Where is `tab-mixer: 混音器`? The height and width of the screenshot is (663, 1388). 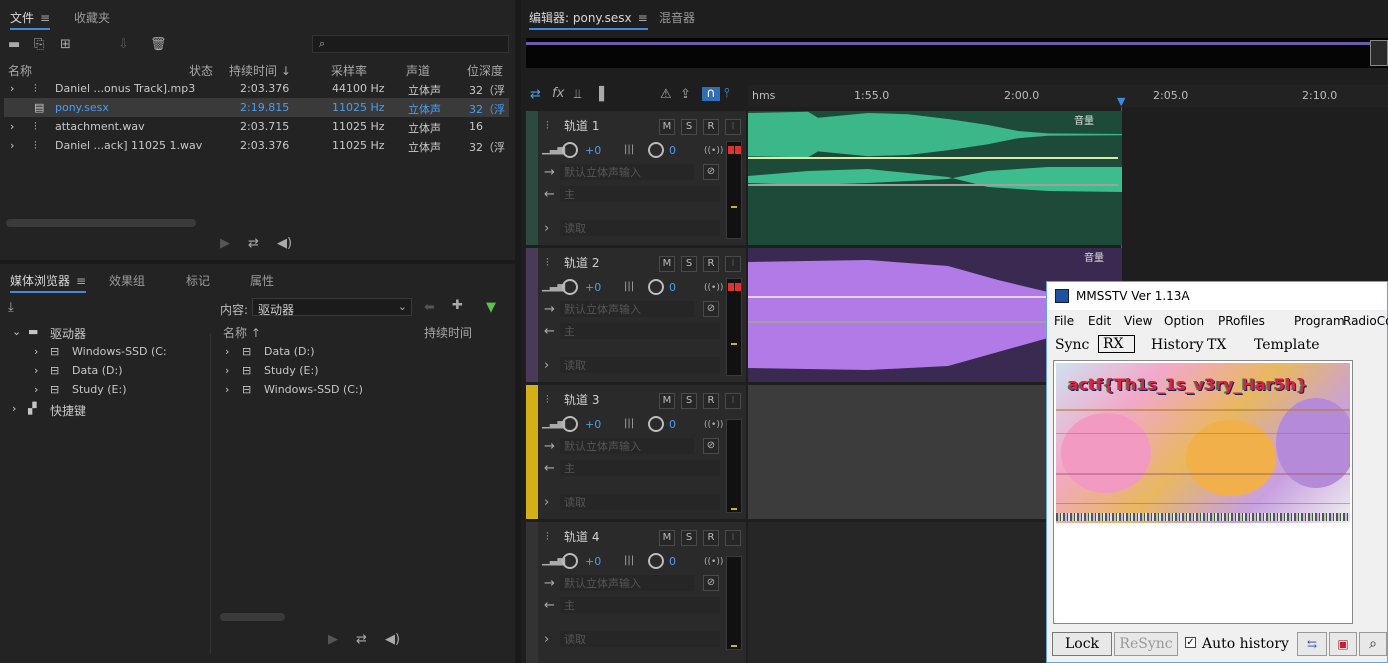
tab-mixer: 混音器 is located at coordinates (677, 17).